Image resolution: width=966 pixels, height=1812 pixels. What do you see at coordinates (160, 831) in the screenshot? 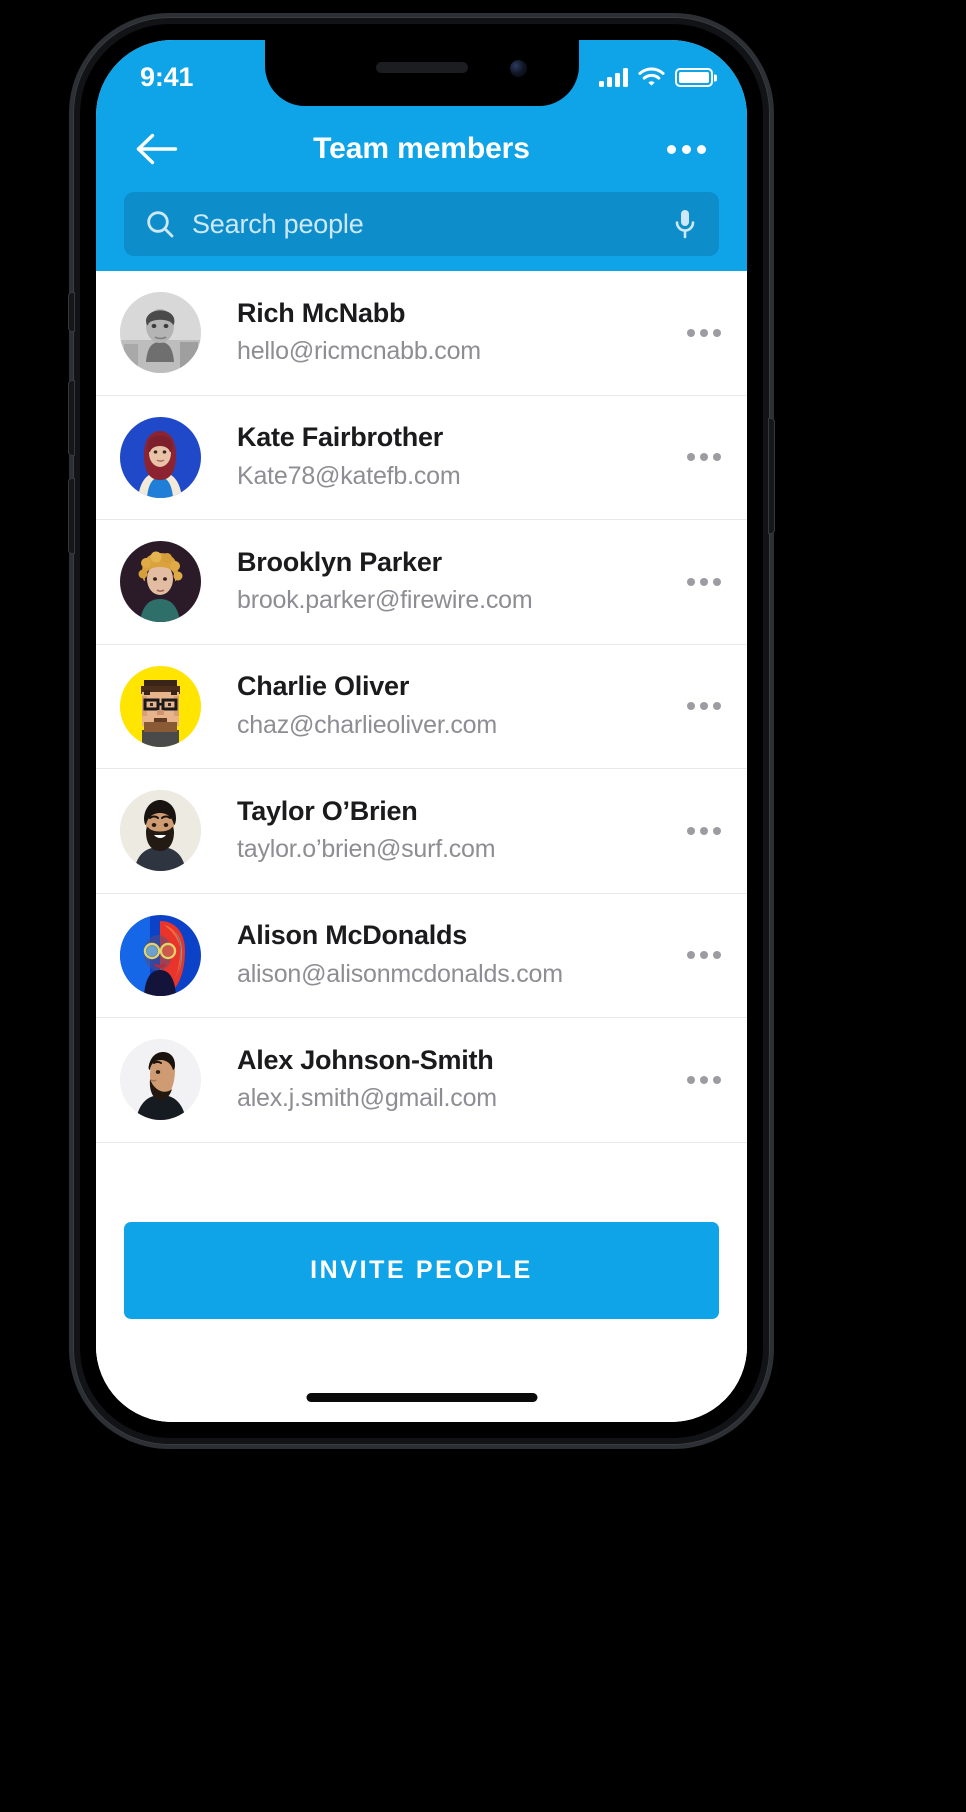
I see `avatar-taylor-obrien` at bounding box center [160, 831].